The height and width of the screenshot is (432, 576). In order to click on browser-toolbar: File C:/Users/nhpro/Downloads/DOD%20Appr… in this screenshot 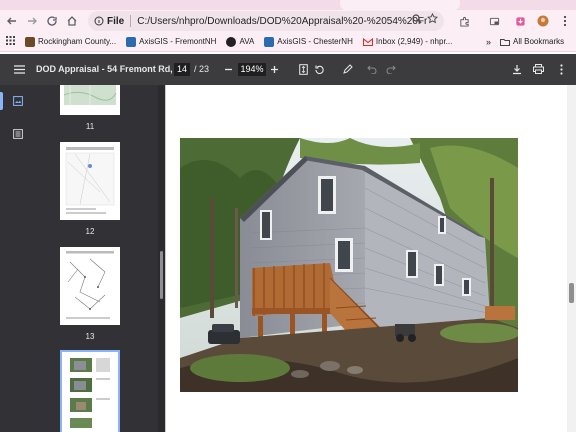, I will do `click(288, 21)`.